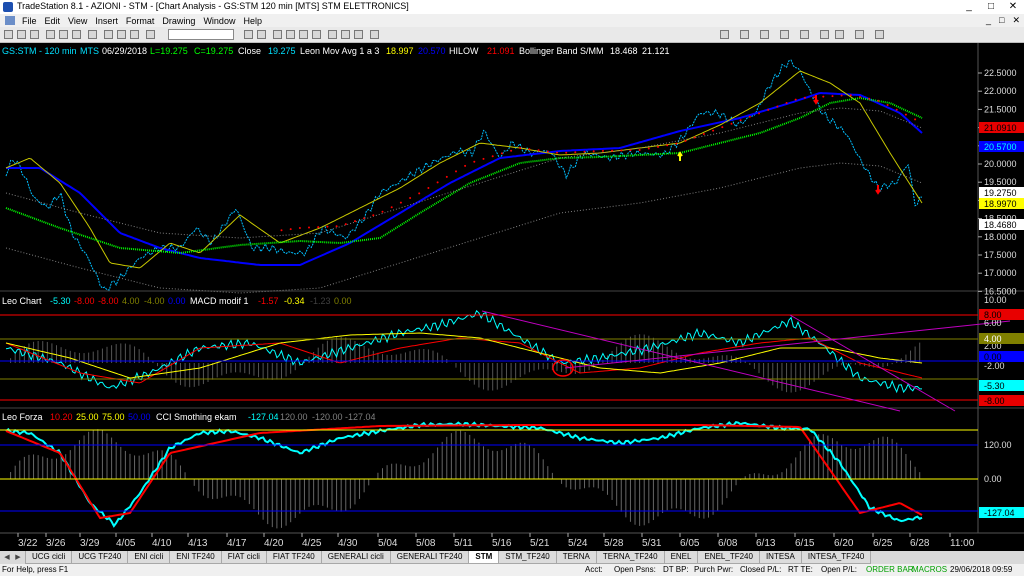 This screenshot has height=576, width=1024. What do you see at coordinates (50, 34) in the screenshot?
I see `cut-icon` at bounding box center [50, 34].